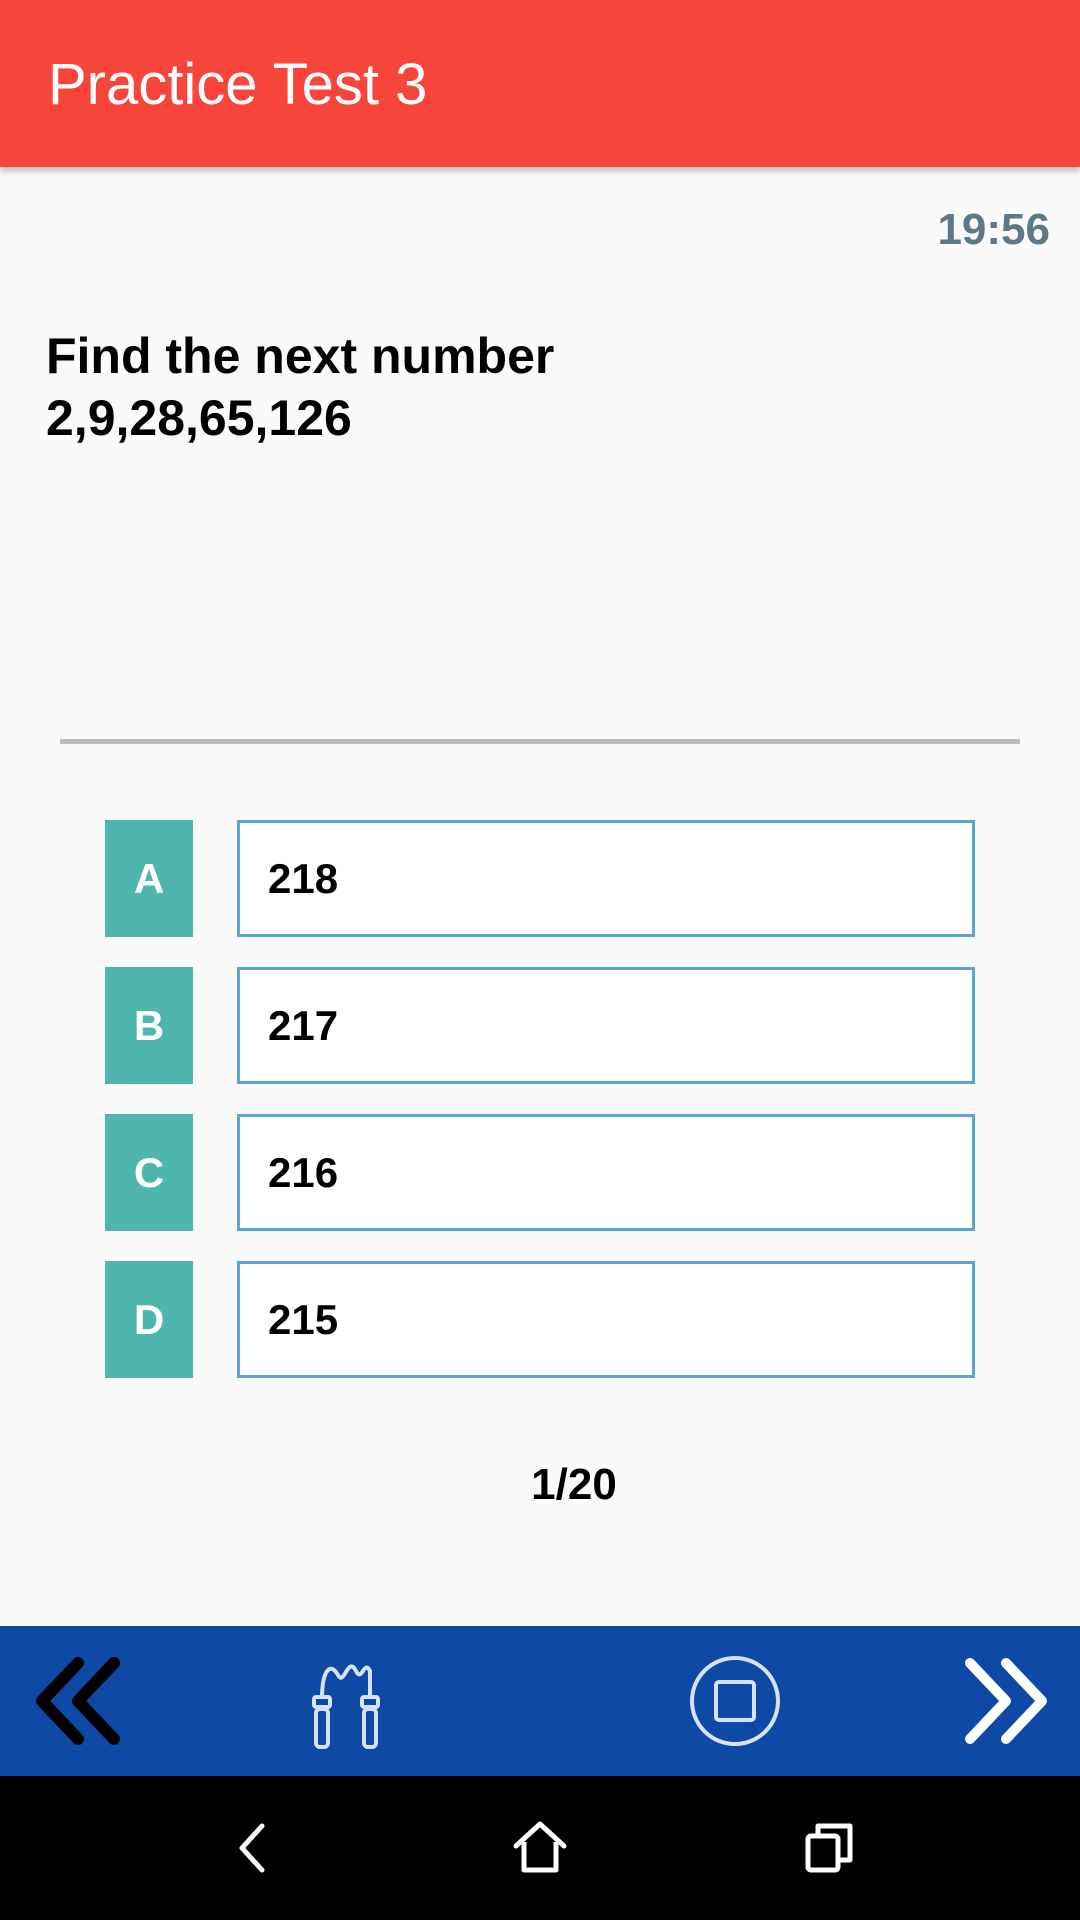 The image size is (1080, 1920). Describe the element at coordinates (606, 1025) in the screenshot. I see `option-answer-b: 217` at that location.